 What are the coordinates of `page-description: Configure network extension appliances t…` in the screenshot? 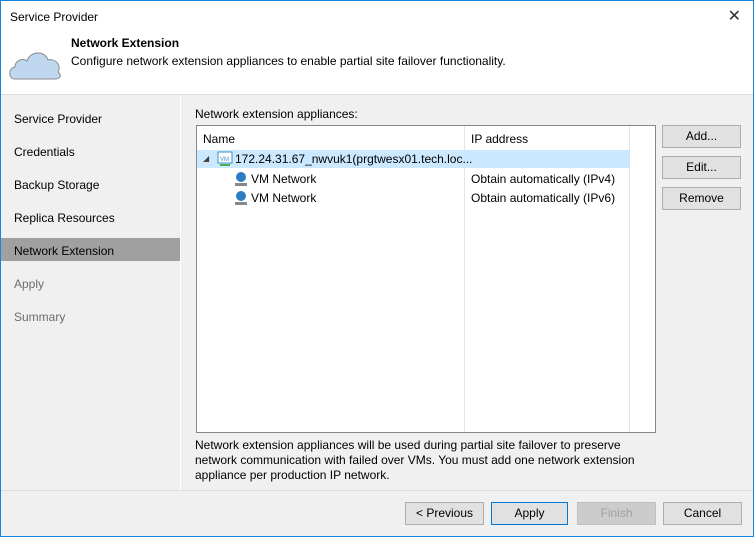 It's located at (288, 61).